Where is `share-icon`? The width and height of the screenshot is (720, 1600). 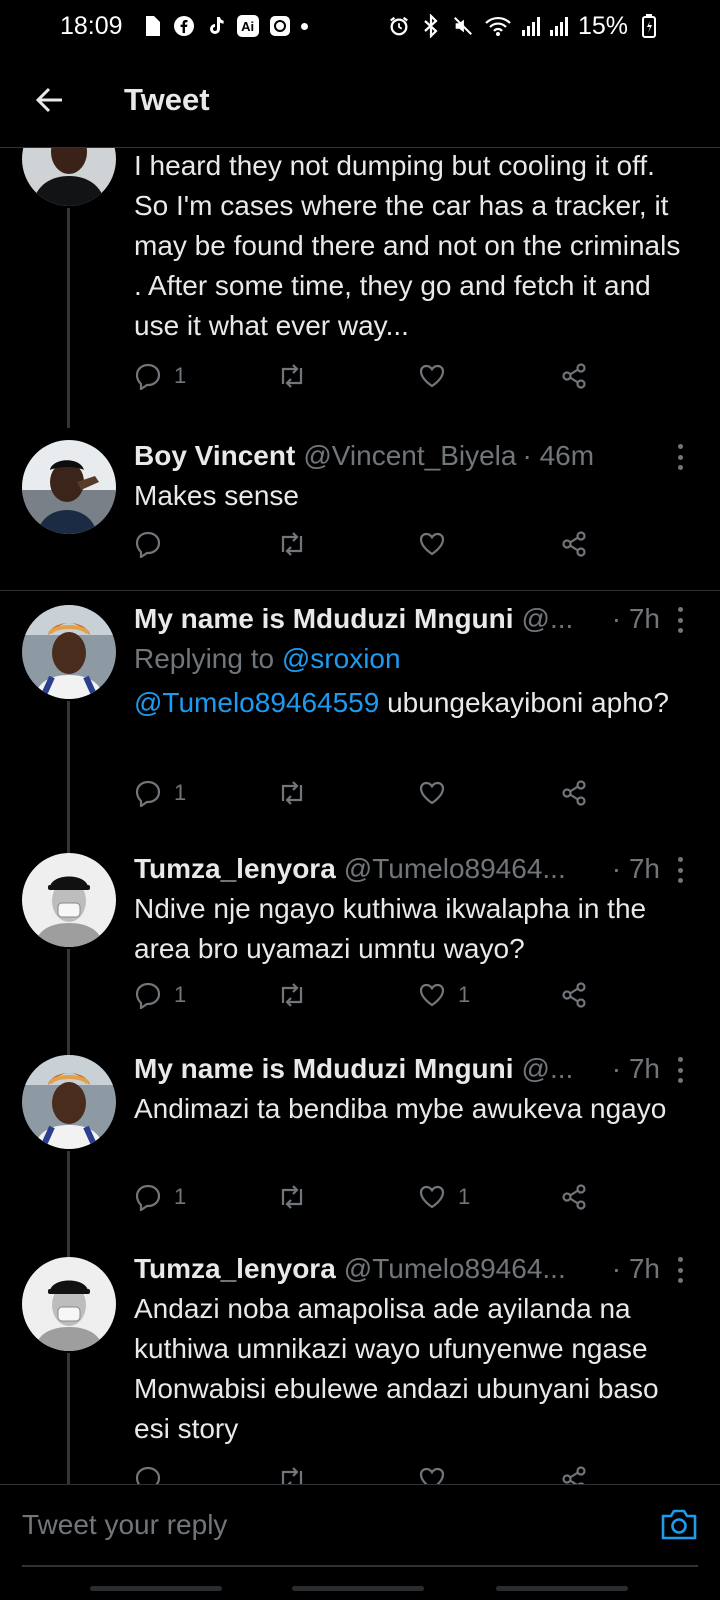
share-icon is located at coordinates (574, 1197).